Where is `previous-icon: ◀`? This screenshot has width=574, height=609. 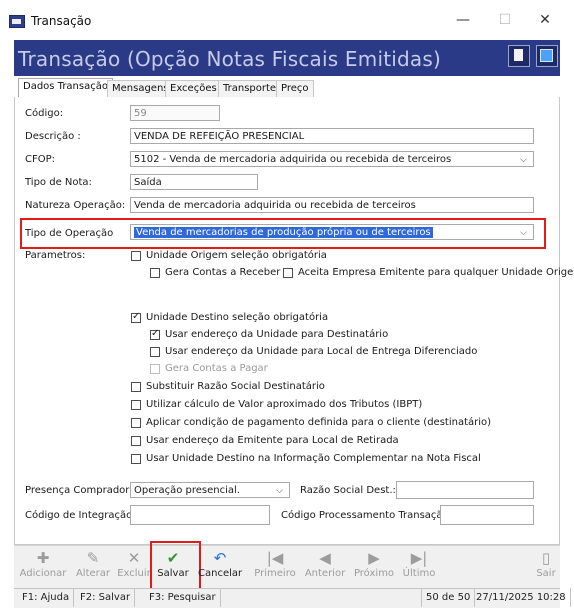 previous-icon: ◀ is located at coordinates (325, 558).